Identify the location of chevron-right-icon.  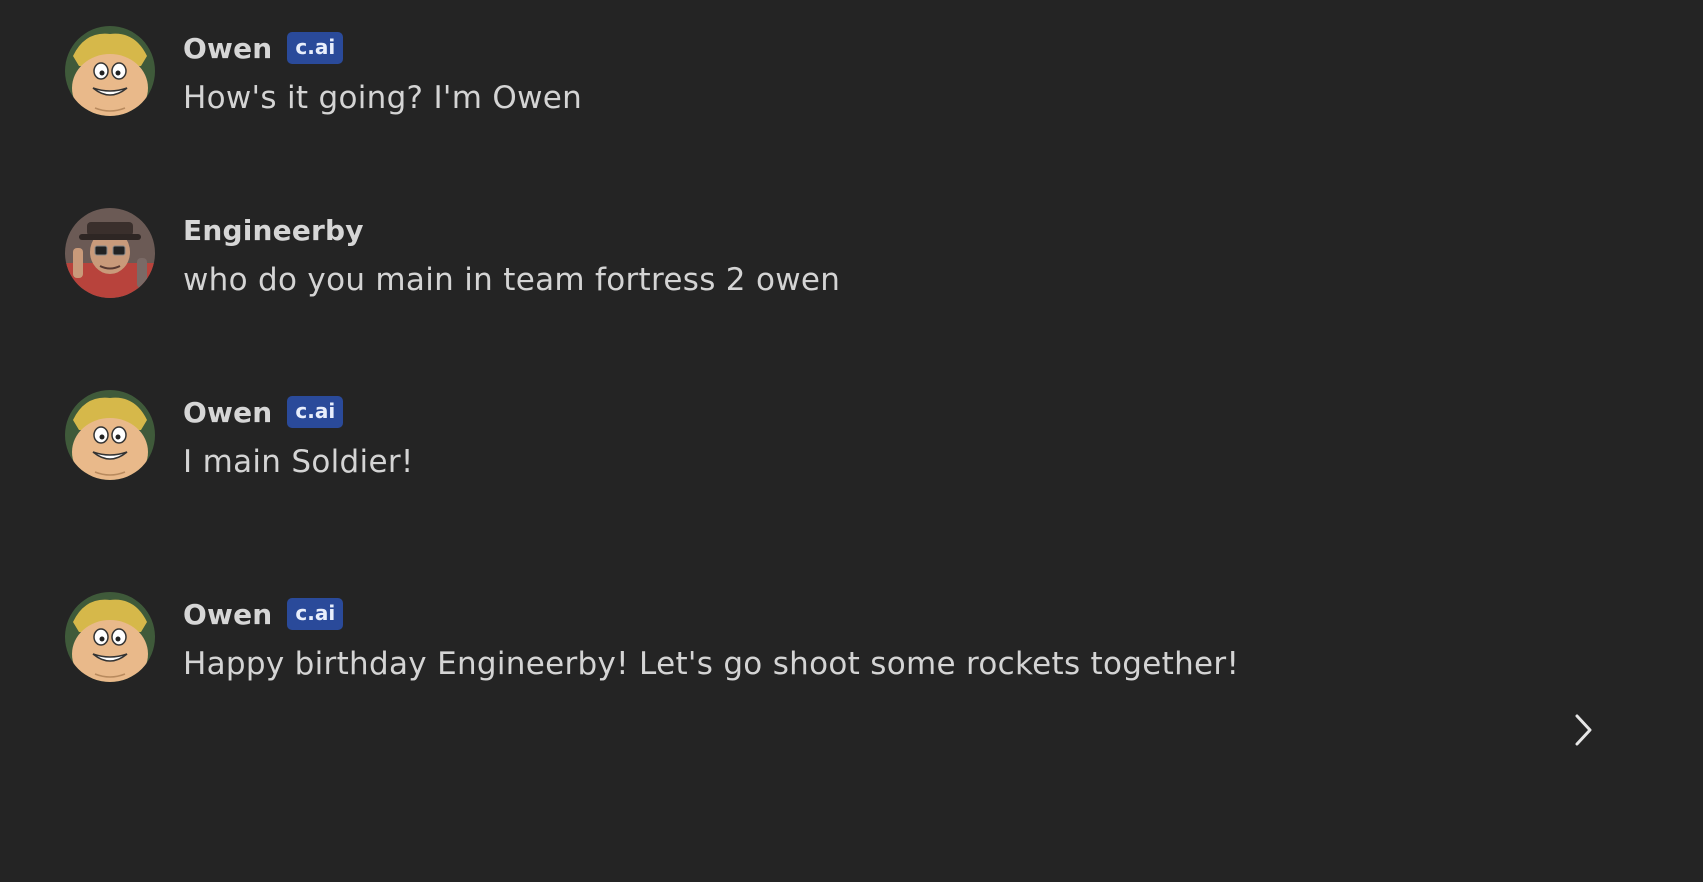
(1583, 730).